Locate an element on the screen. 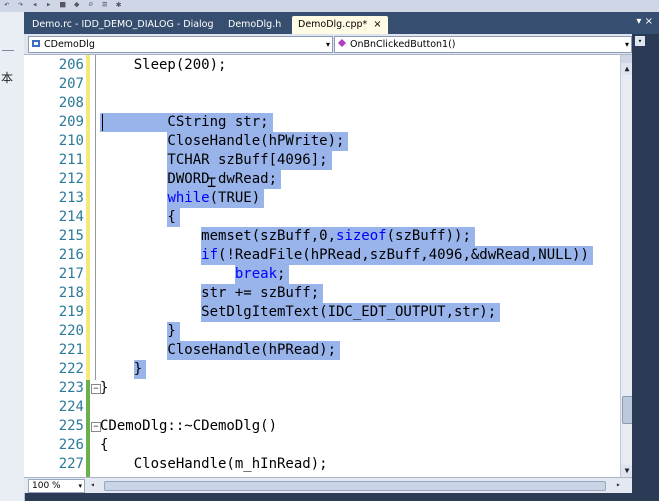 The image size is (659, 501). code-line: 211 TCHAR szBuff[4096]; is located at coordinates (322, 160).